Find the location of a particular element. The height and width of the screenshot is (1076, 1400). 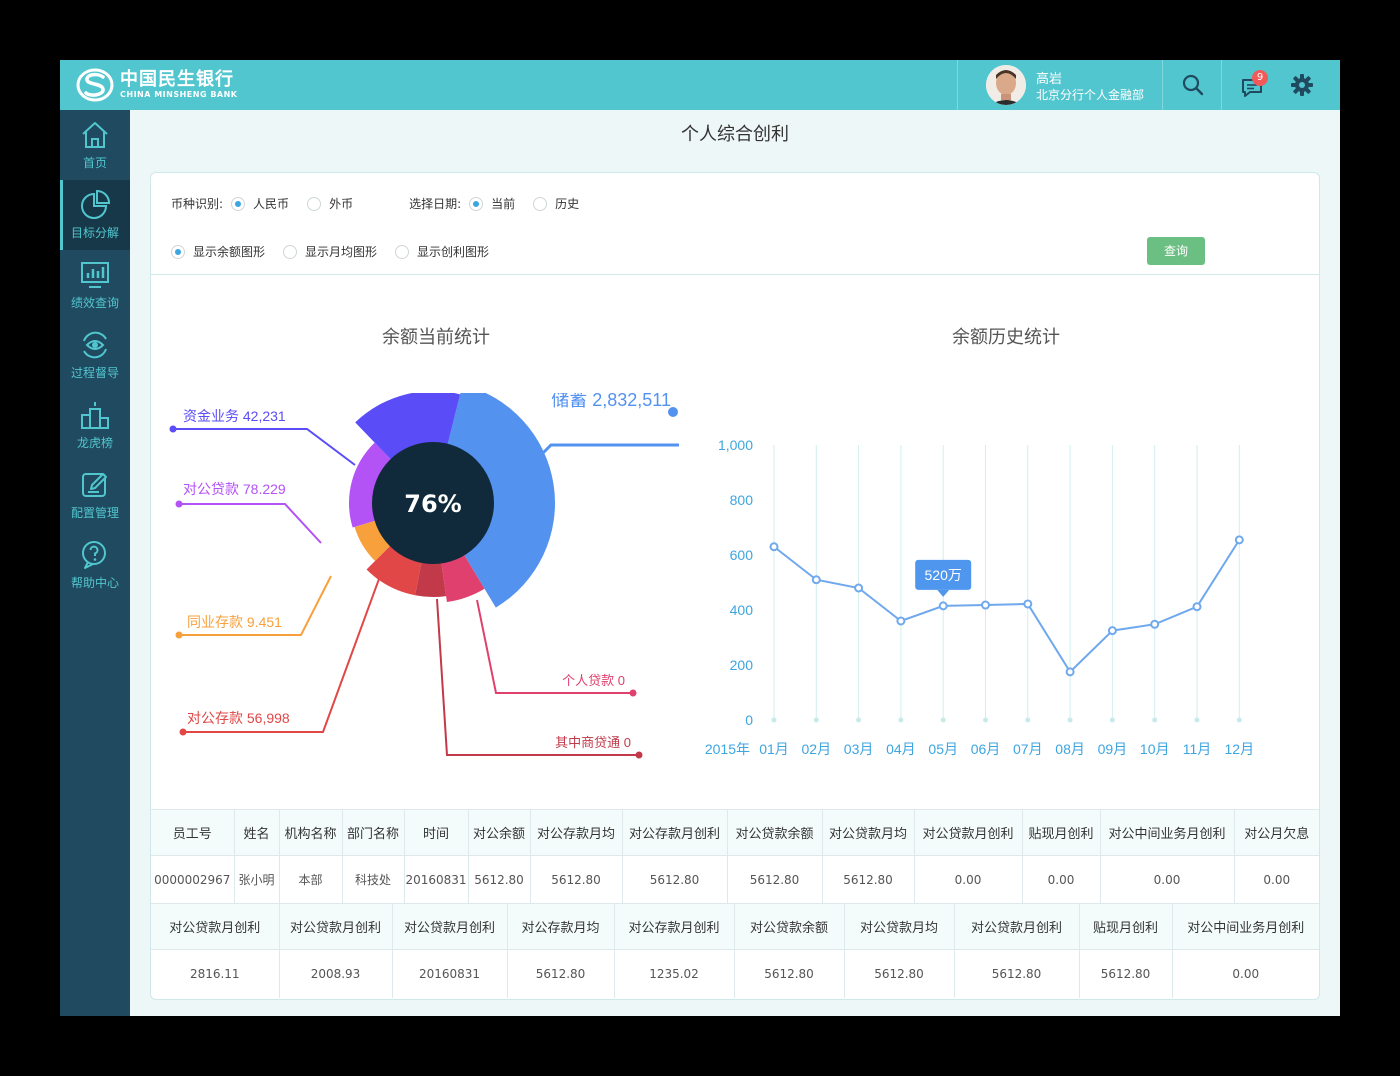

radio-label: 历史 is located at coordinates (567, 204).